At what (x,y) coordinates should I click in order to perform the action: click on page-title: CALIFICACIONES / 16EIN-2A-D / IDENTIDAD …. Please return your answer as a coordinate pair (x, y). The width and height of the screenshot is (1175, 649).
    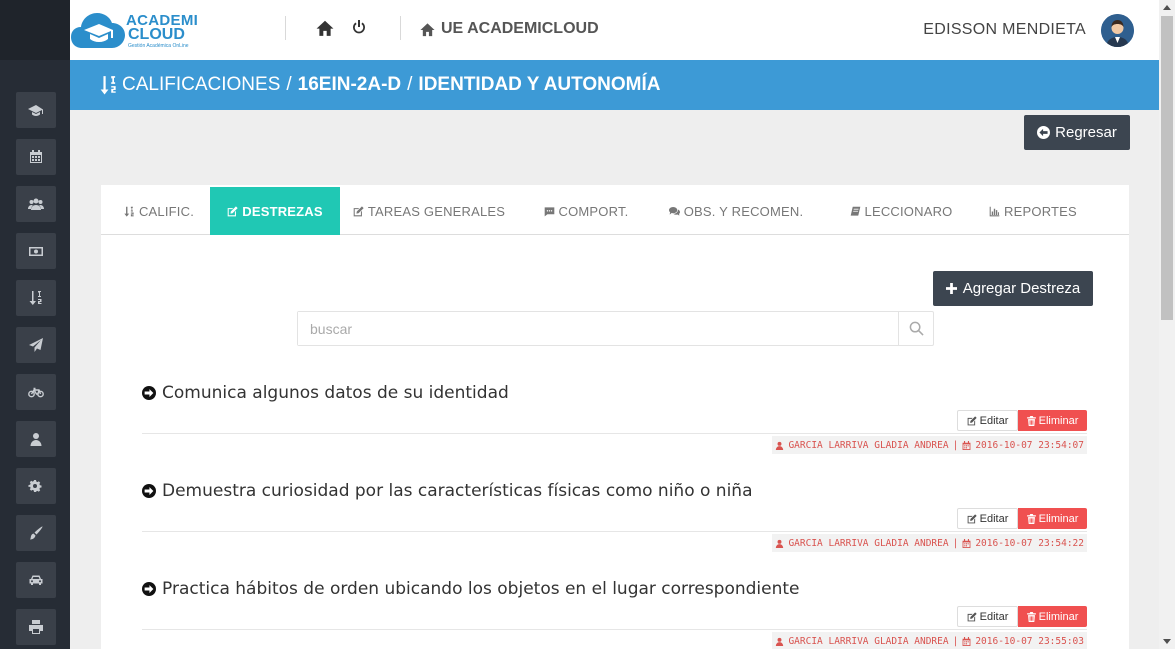
    Looking at the image, I should click on (614, 85).